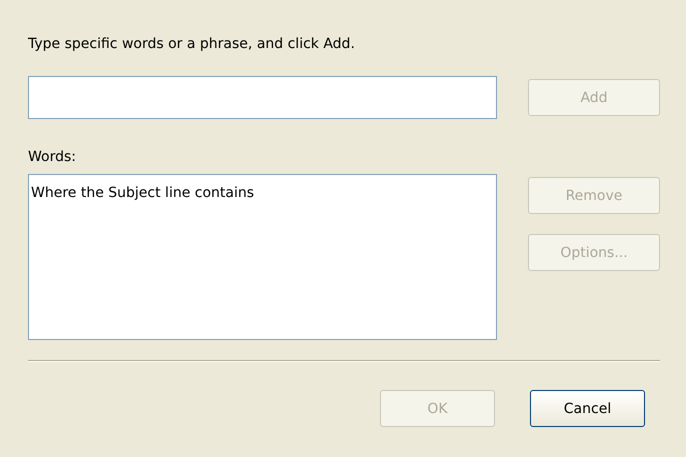  I want to click on input-field, so click(262, 97).